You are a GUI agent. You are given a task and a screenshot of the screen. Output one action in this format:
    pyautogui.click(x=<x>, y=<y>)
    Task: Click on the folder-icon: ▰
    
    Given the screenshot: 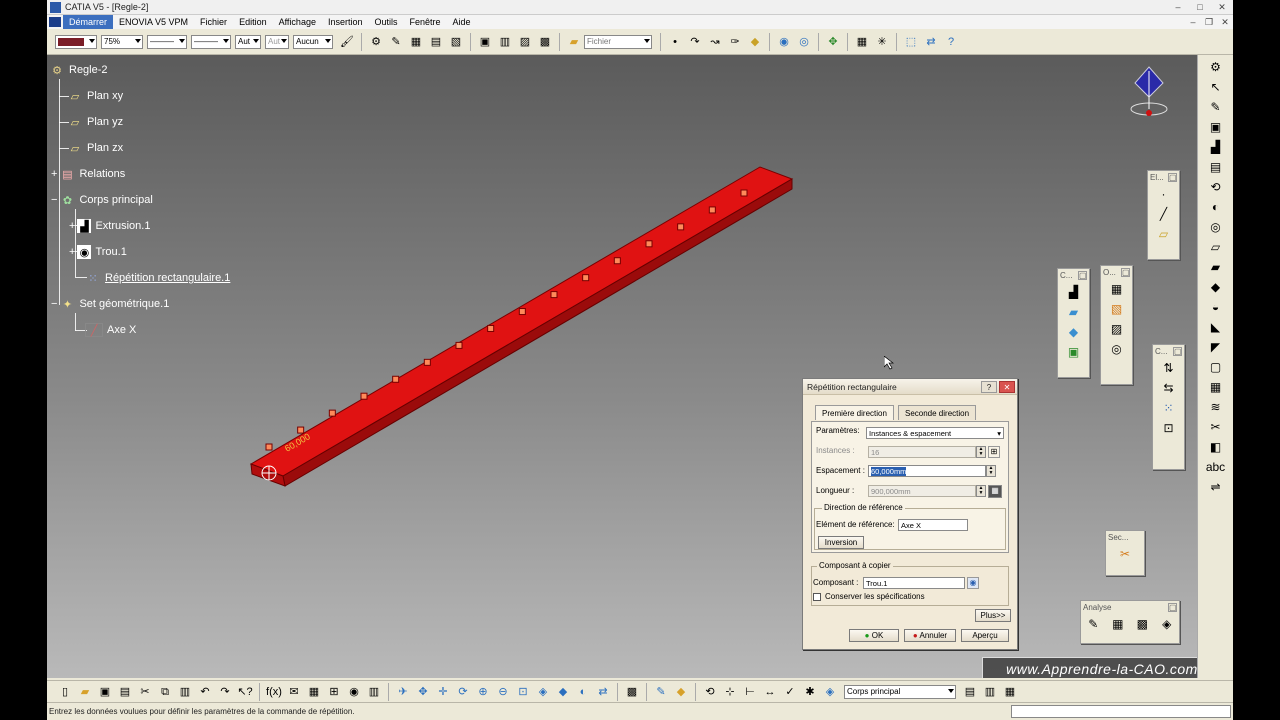 What is the action you would take?
    pyautogui.click(x=574, y=42)
    